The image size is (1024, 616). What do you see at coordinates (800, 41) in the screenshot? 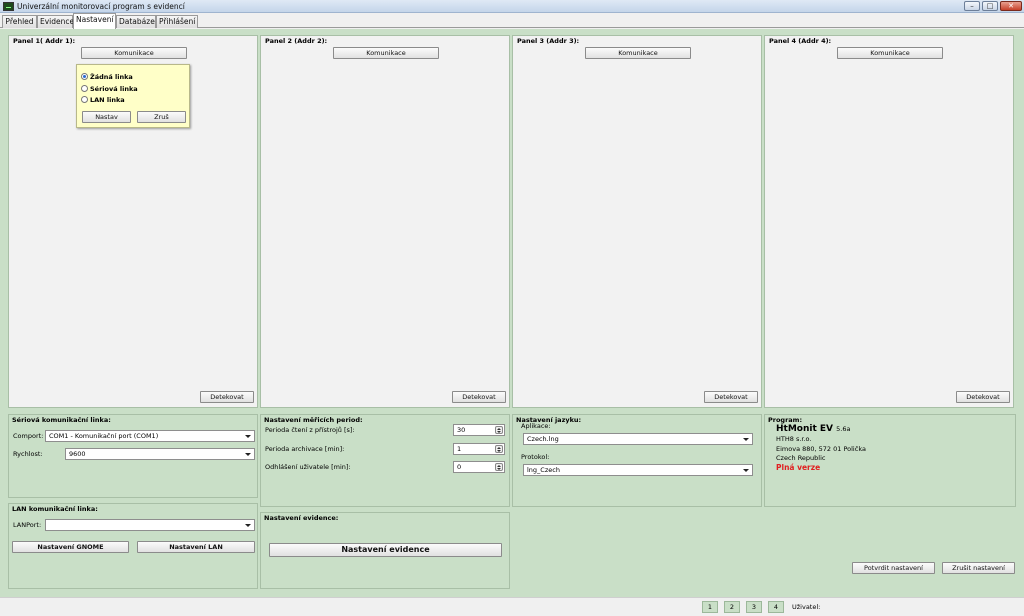
I see `panel-title: Panel 4 (Addr 4):` at bounding box center [800, 41].